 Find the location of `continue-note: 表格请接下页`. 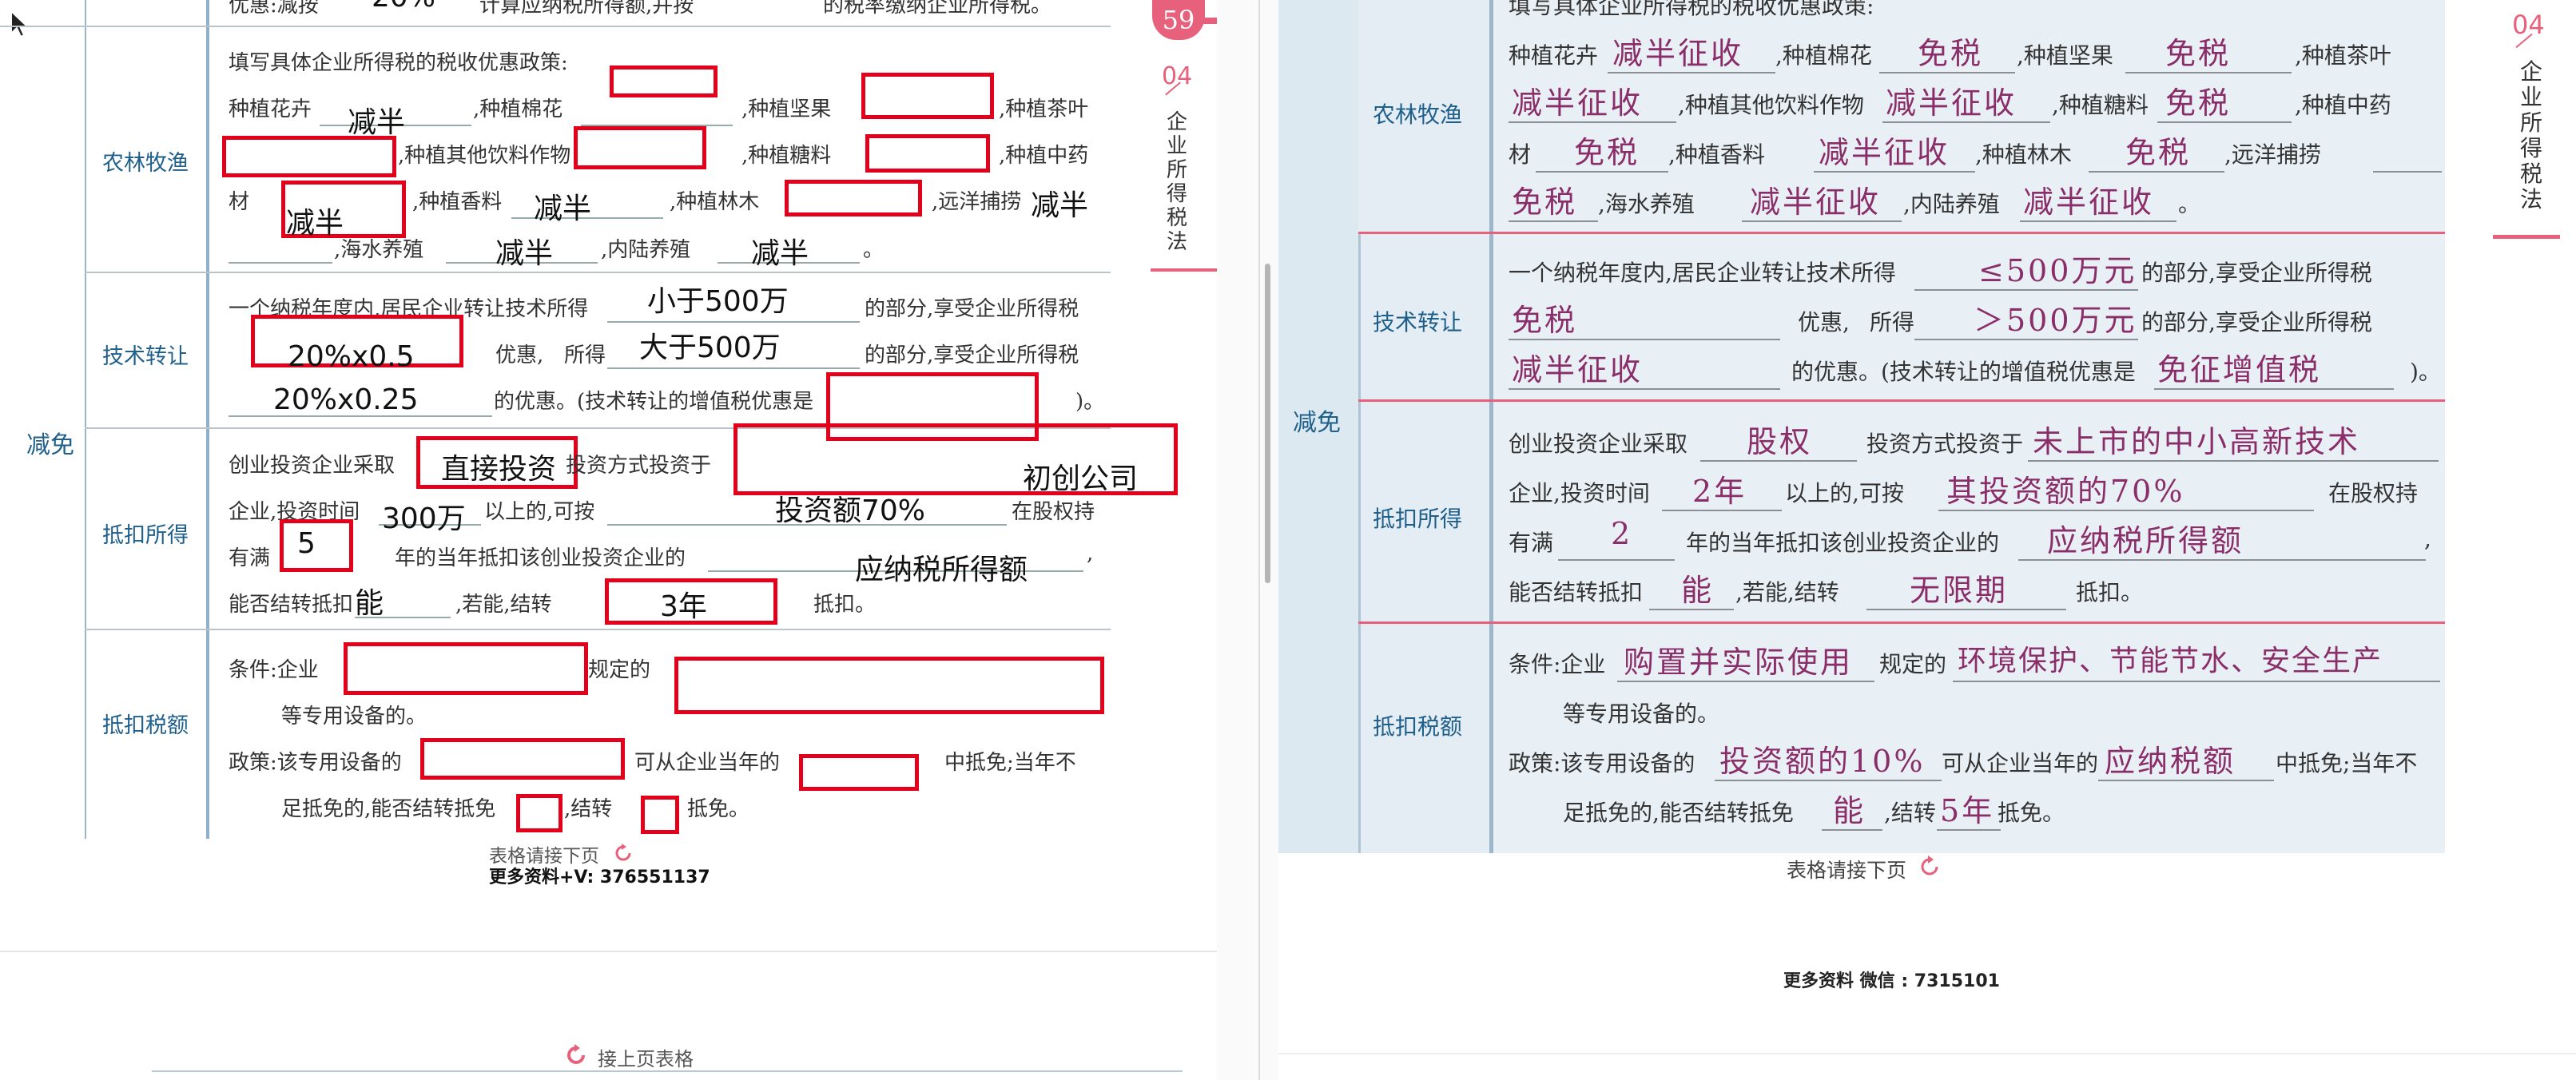

continue-note: 表格请接下页 is located at coordinates (1847, 870).